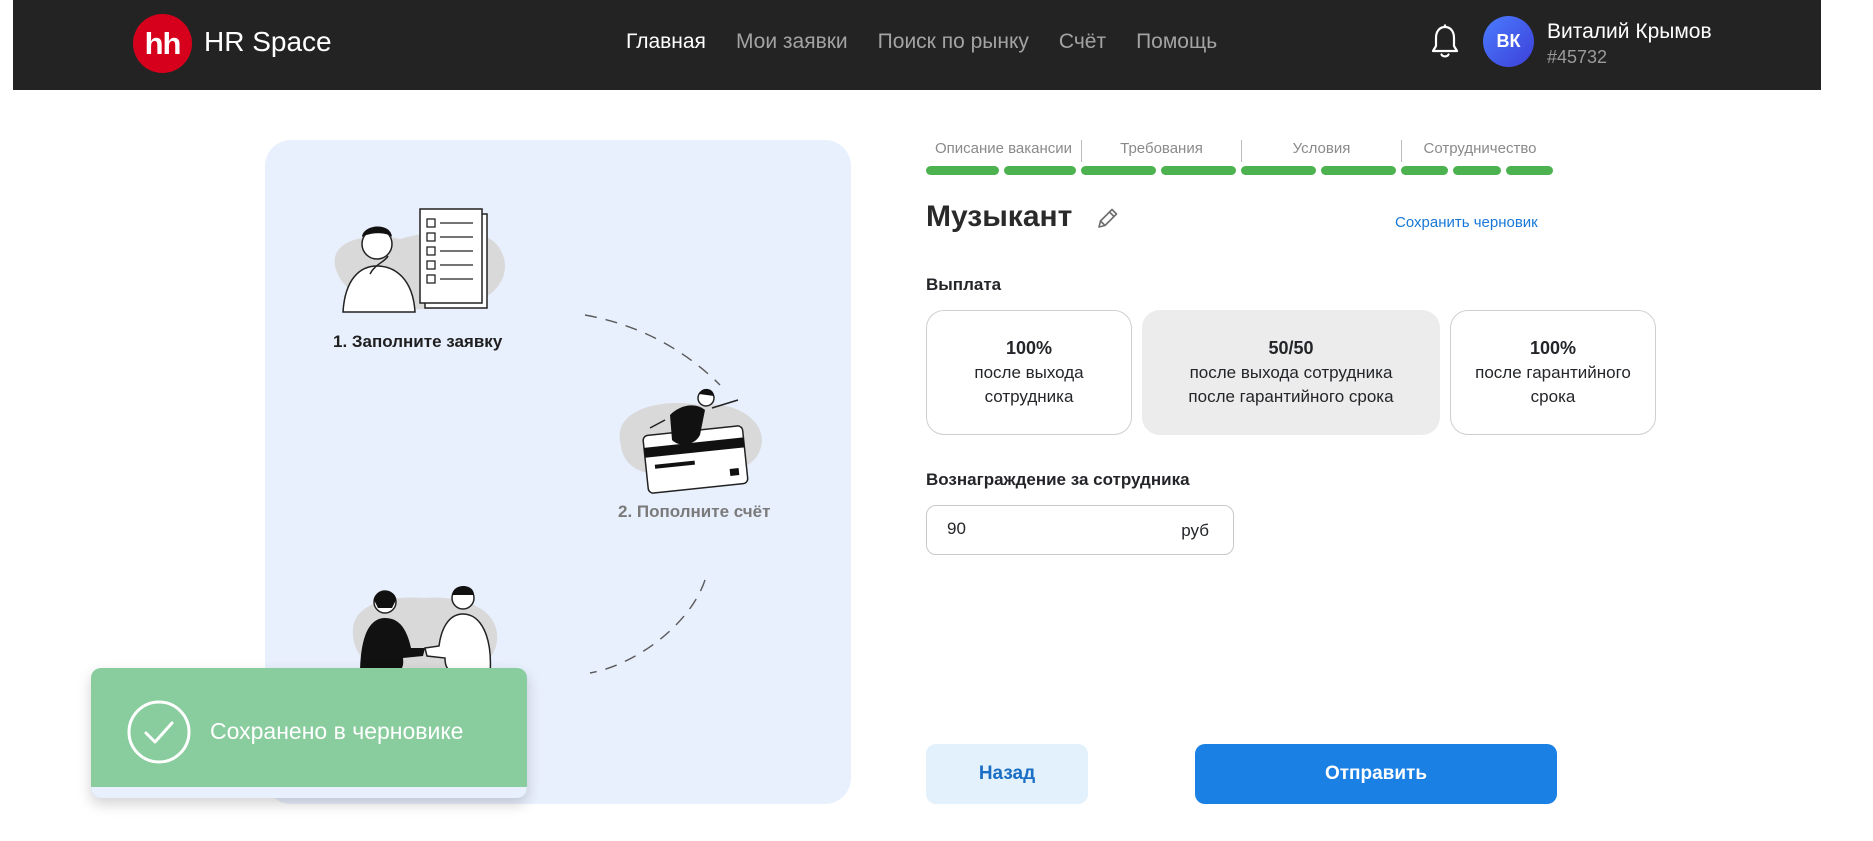 The height and width of the screenshot is (841, 1873). Describe the element at coordinates (964, 284) in the screenshot. I see `payment-label: Выплата` at that location.